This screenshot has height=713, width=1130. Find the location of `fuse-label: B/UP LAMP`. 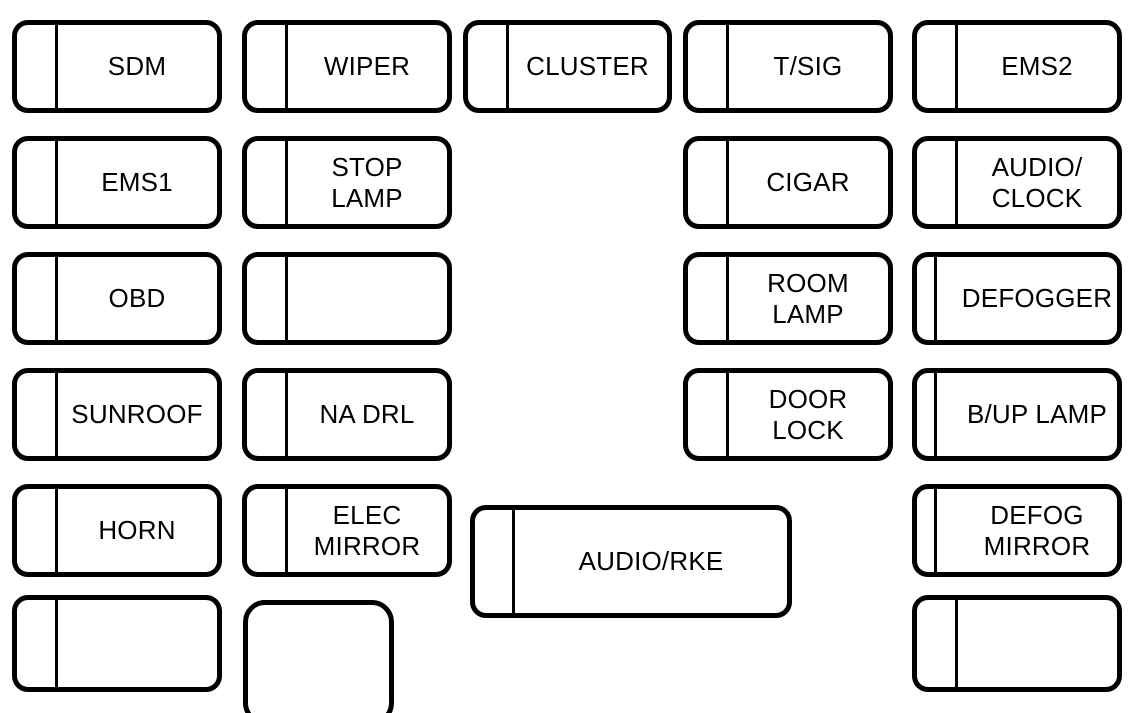

fuse-label: B/UP LAMP is located at coordinates (1037, 414).